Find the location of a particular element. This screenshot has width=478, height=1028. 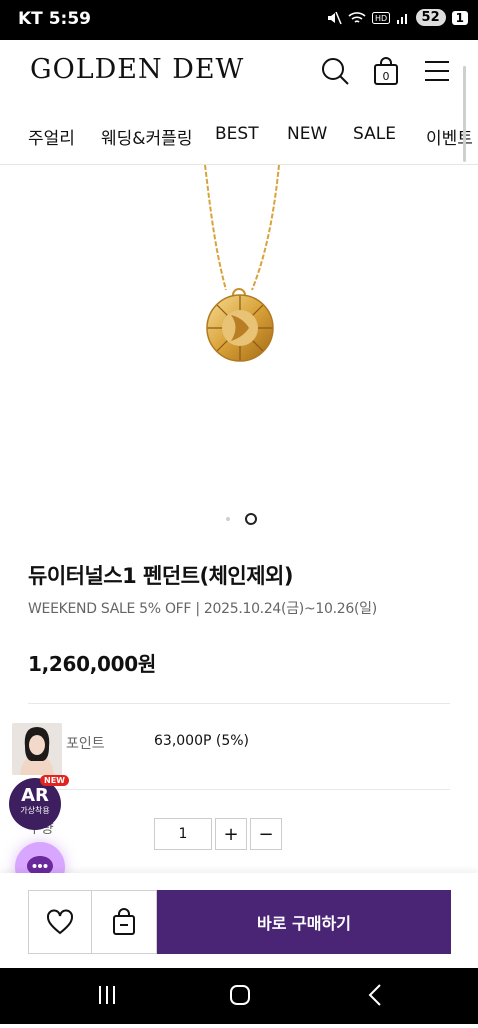

quantity-minus-button: − is located at coordinates (266, 834).